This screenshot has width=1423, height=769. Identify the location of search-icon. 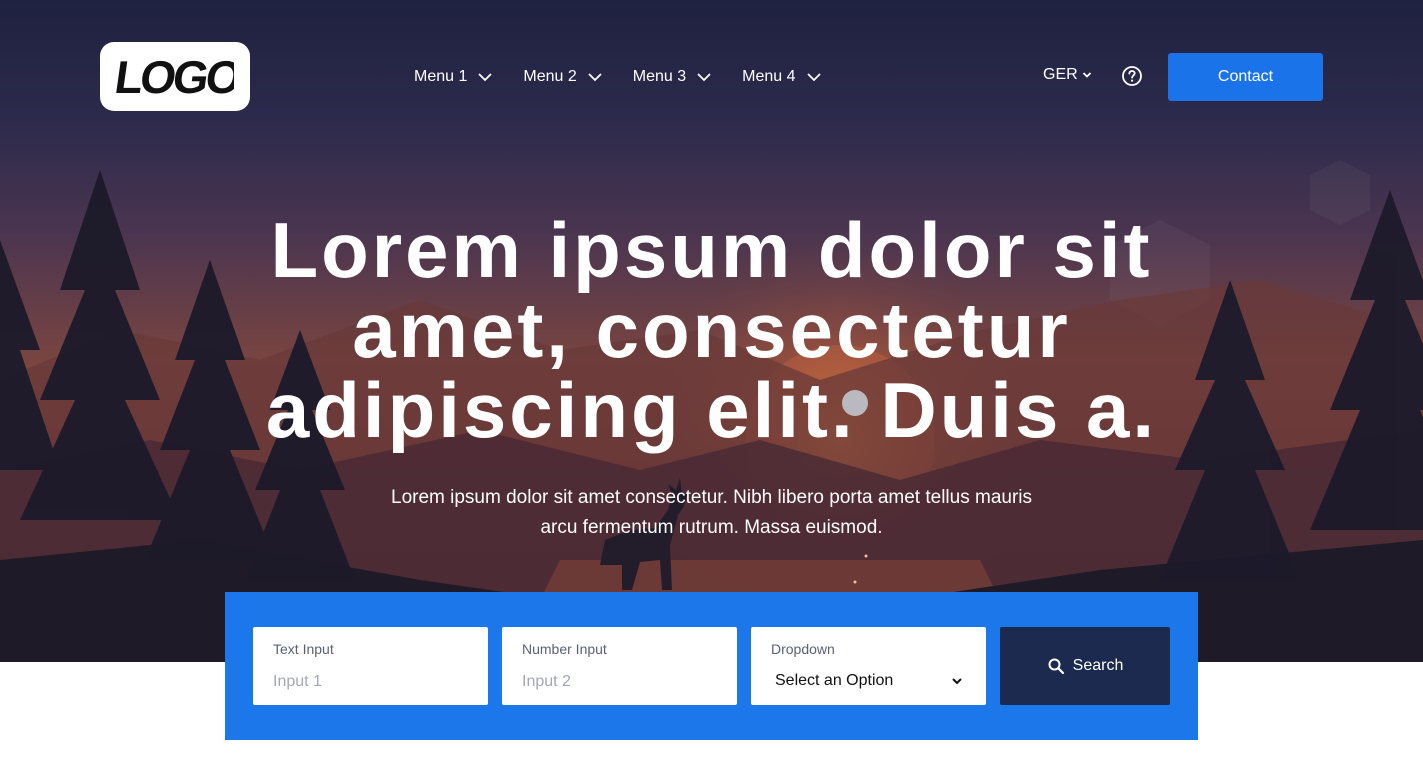
(1056, 666).